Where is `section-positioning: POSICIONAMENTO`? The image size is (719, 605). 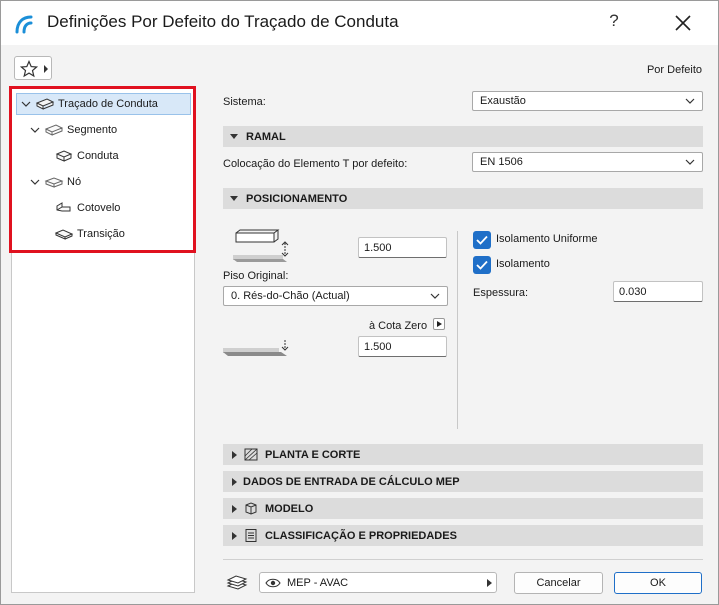
section-positioning: POSICIONAMENTO is located at coordinates (463, 198).